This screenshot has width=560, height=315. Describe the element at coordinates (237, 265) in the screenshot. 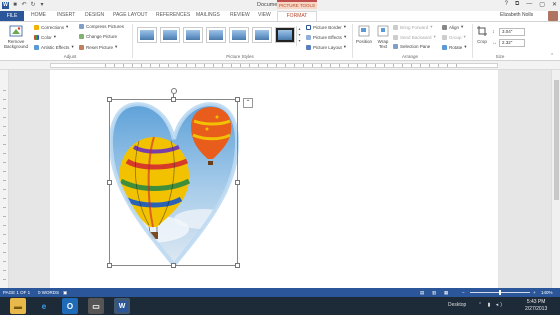

I see `resize-handle-bottom-right` at that location.